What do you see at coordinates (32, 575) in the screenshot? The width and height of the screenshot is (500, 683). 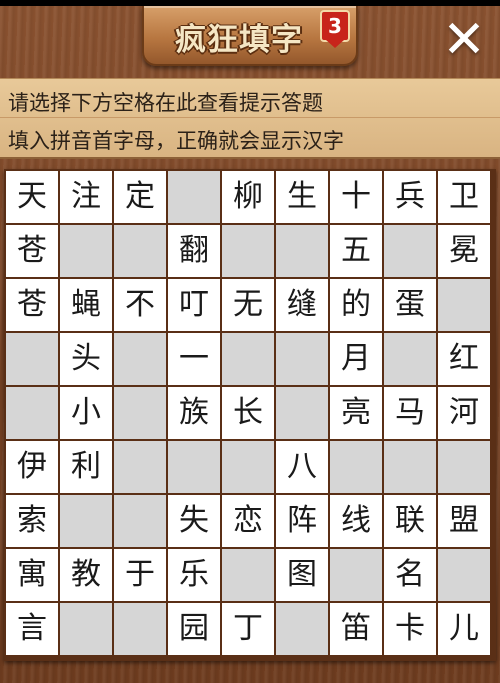 I see `letter-cell: 寓` at bounding box center [32, 575].